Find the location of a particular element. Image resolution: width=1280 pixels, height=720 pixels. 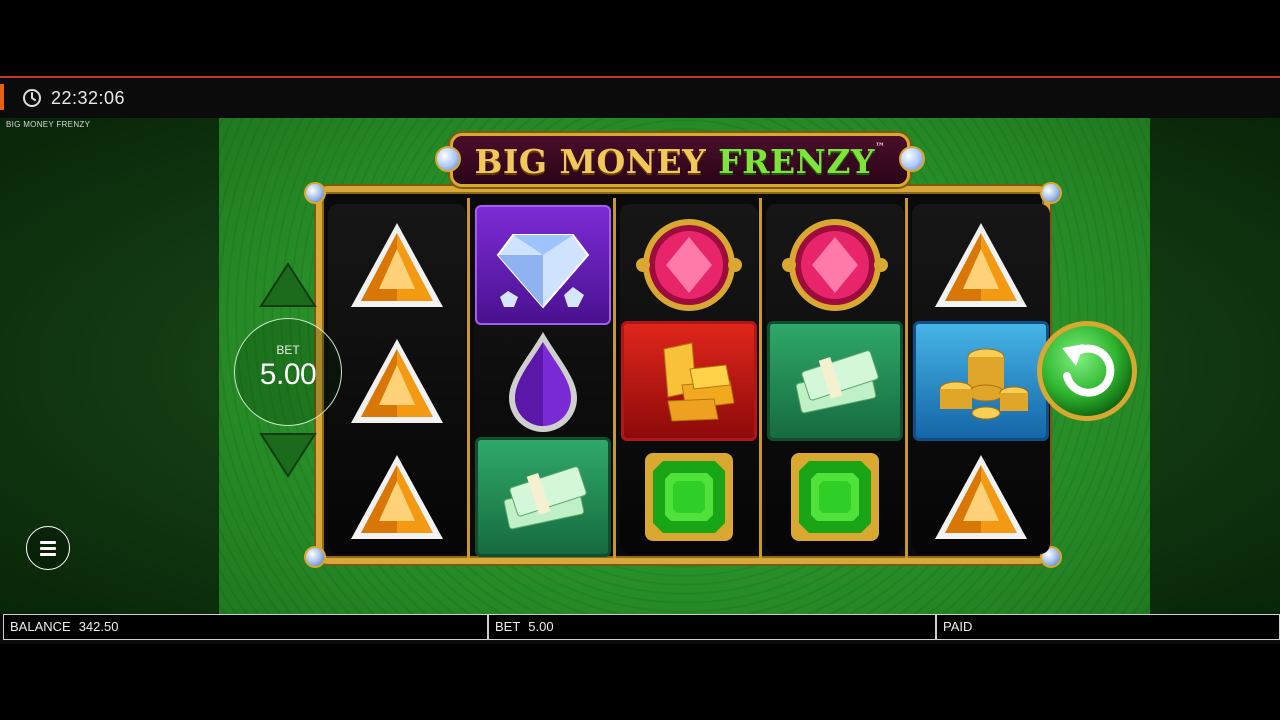

bet-info-value: 5.00 is located at coordinates (541, 626).